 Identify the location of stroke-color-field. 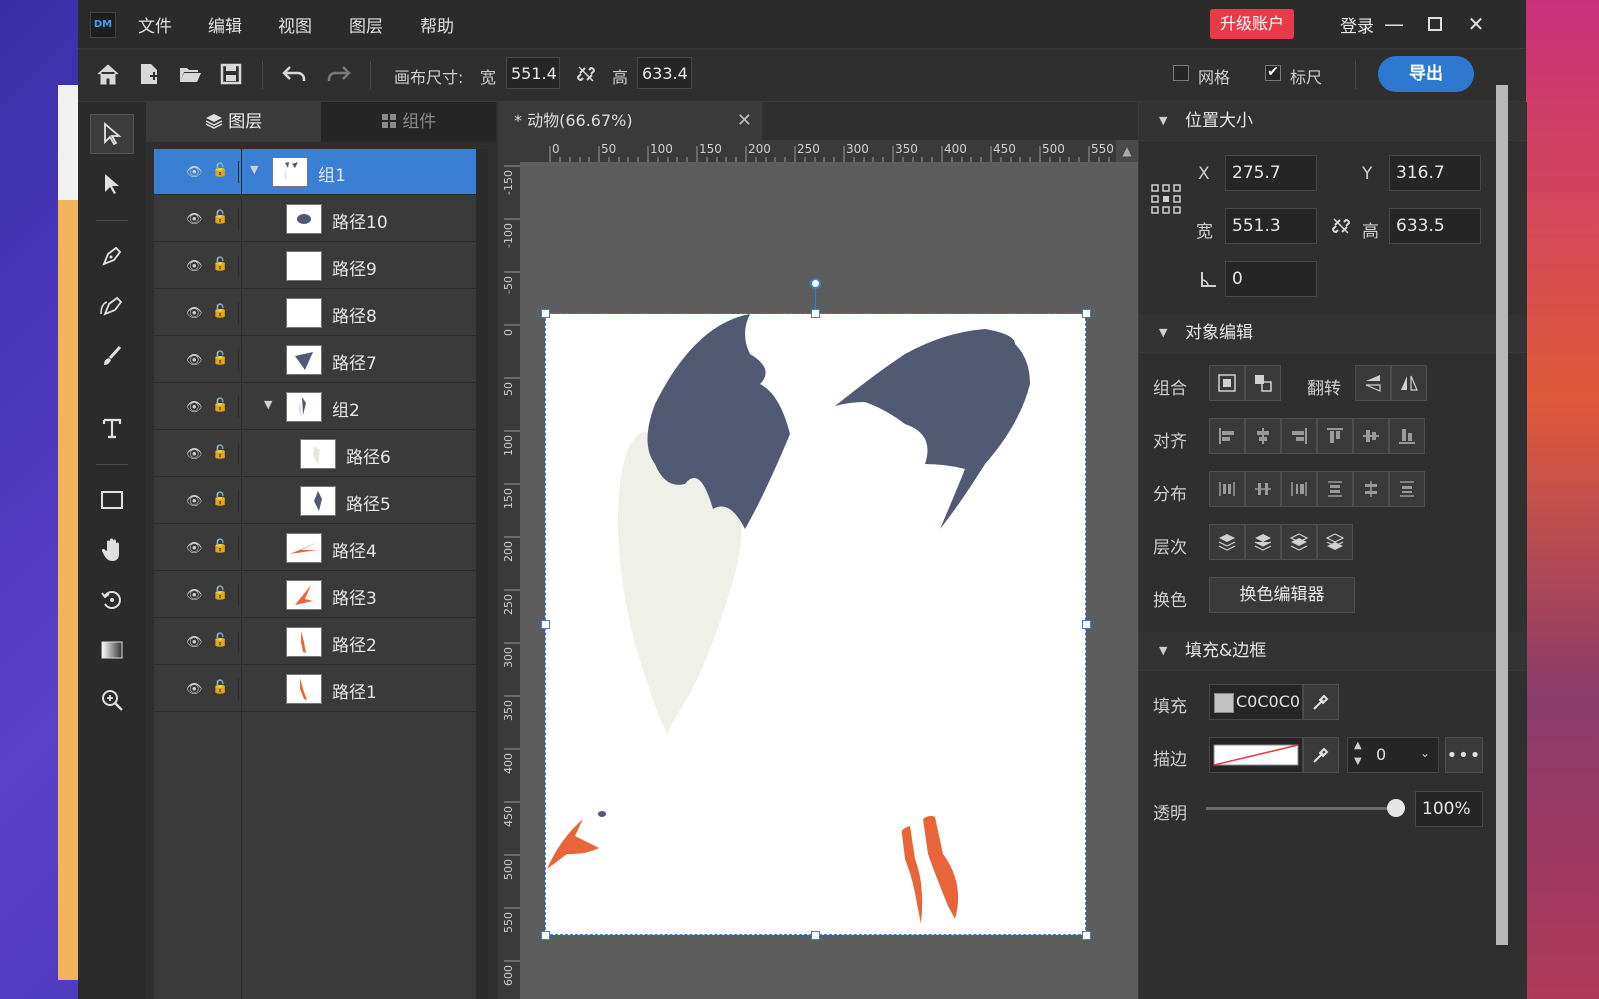
(1256, 755).